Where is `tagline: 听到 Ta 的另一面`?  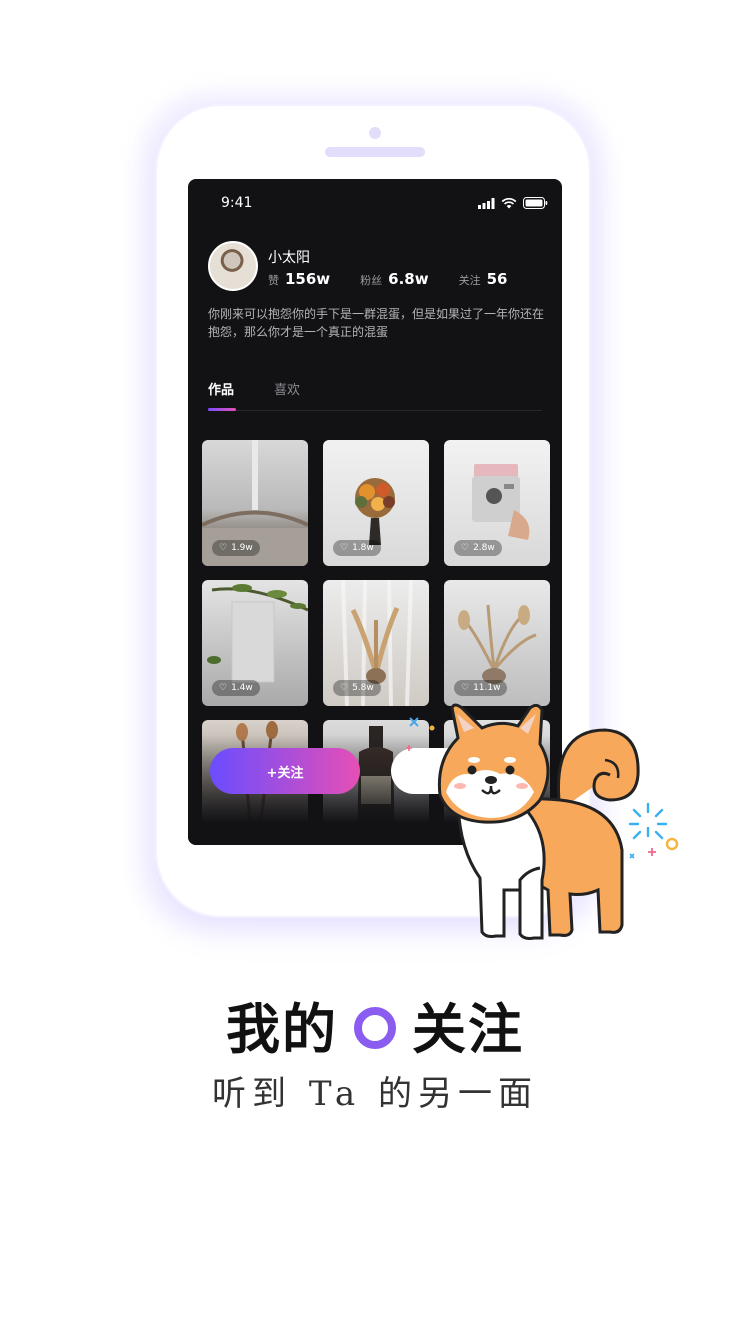 tagline: 听到 Ta 的另一面 is located at coordinates (375, 1094).